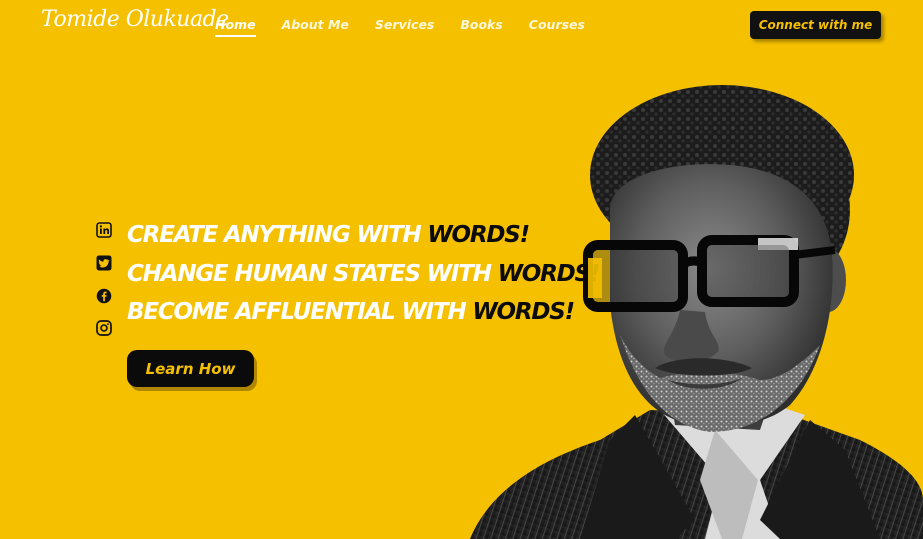 The width and height of the screenshot is (923, 539). I want to click on main-nav: Home About Me Services Books Courses, so click(413, 27).